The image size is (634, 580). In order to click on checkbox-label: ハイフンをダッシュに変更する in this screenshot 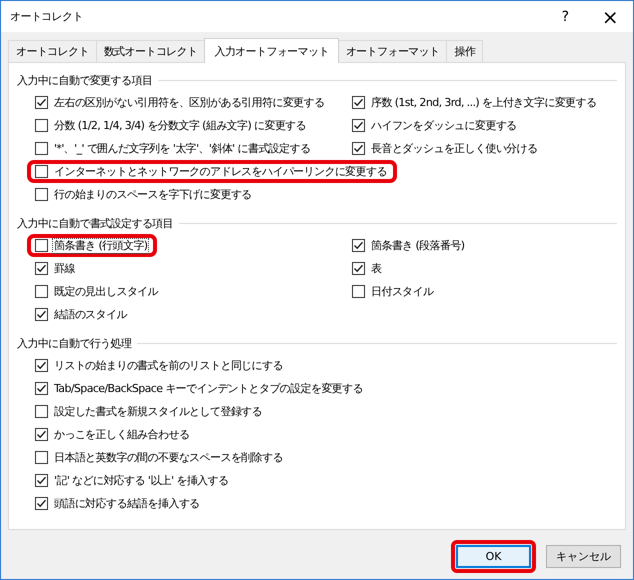, I will do `click(444, 126)`.